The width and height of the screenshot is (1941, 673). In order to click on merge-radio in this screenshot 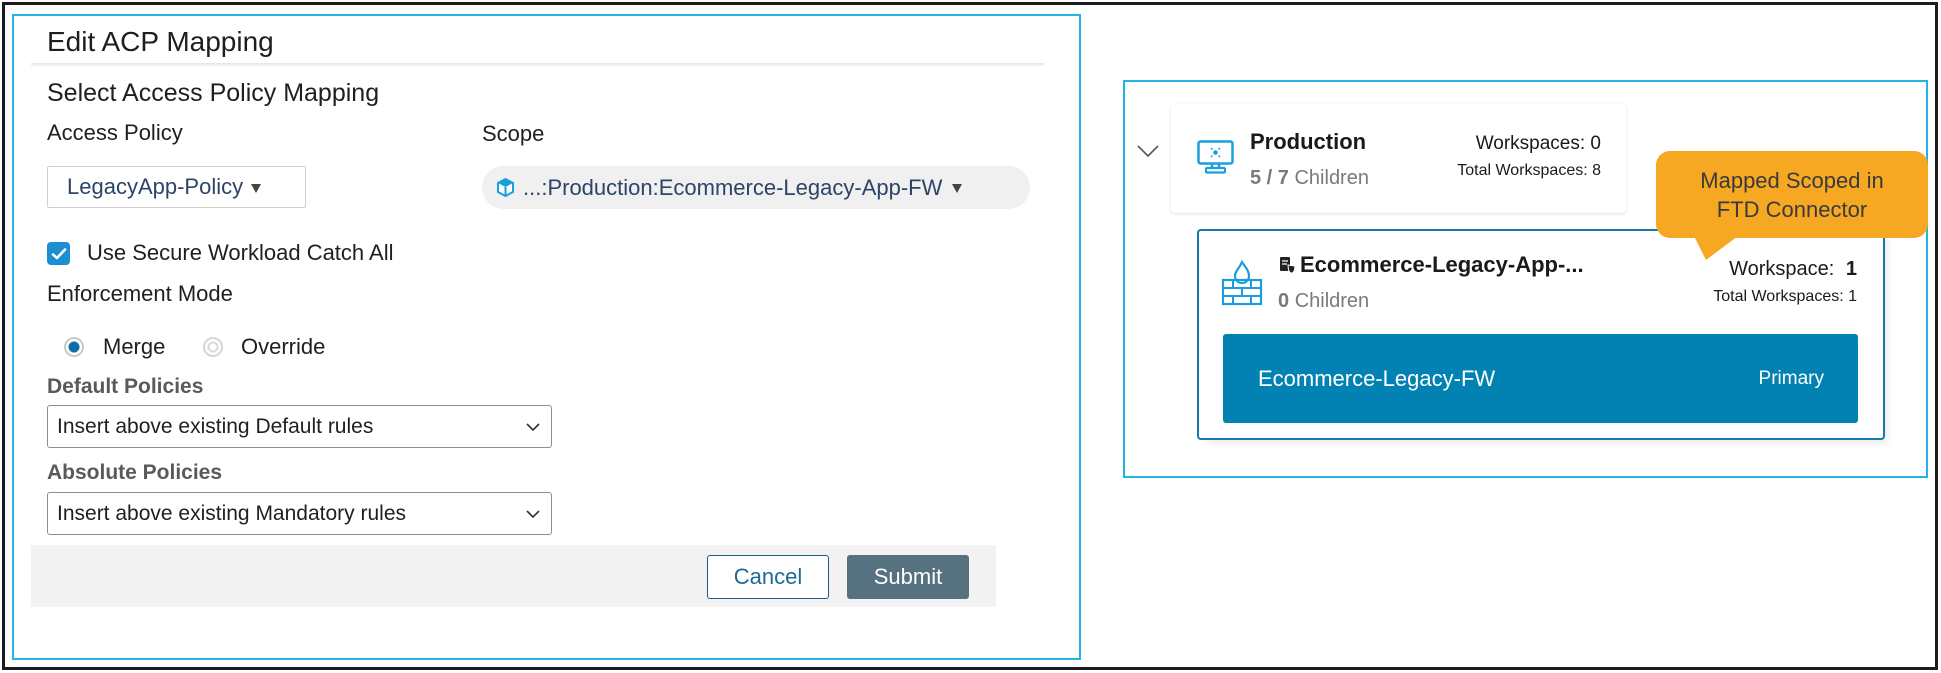, I will do `click(74, 347)`.